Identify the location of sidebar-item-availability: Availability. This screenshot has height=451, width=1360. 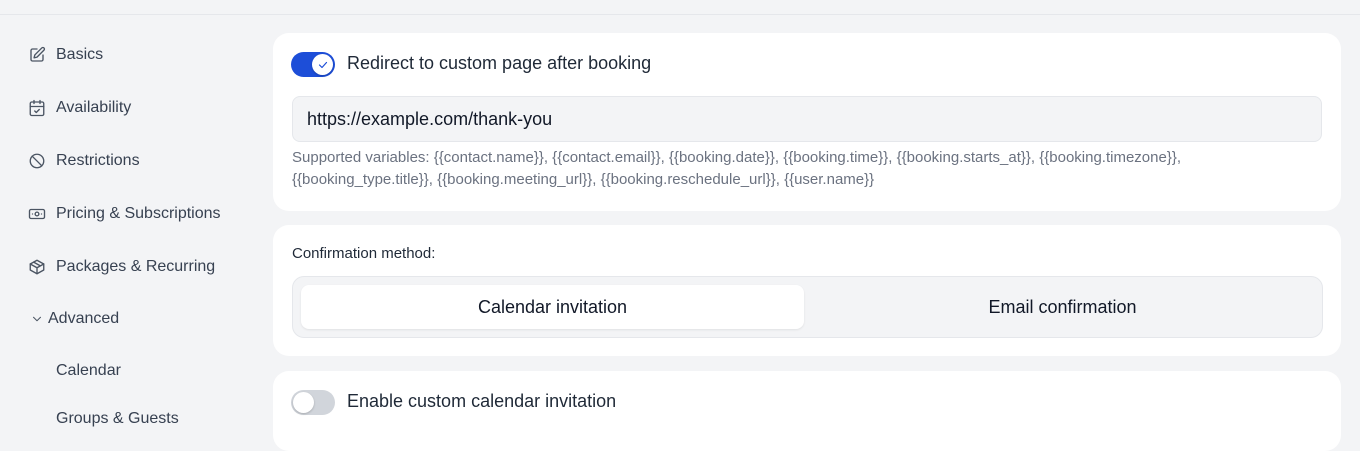
(79, 108).